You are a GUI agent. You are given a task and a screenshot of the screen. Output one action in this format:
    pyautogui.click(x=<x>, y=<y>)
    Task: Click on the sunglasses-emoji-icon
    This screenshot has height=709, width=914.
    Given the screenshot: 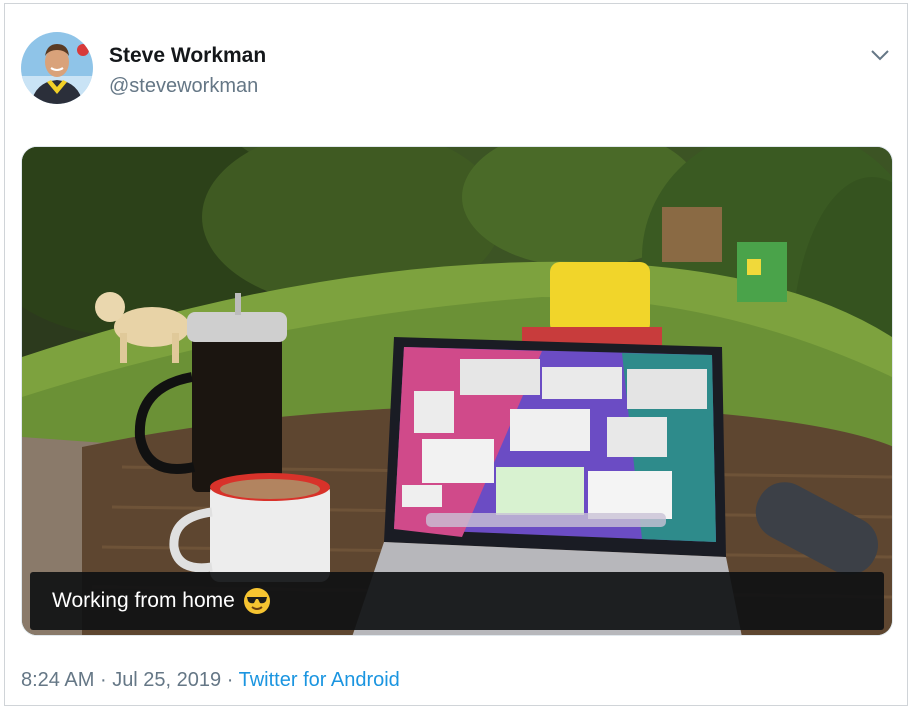 What is the action you would take?
    pyautogui.click(x=257, y=601)
    